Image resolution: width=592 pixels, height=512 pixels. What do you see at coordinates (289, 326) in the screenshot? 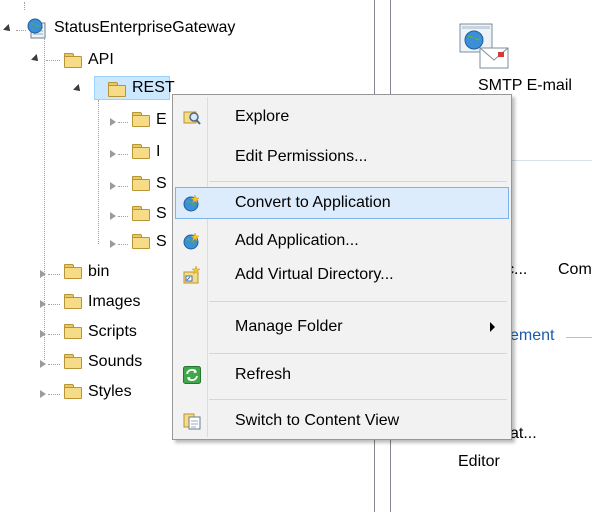
I see `menu-item-label: Manage Folder` at bounding box center [289, 326].